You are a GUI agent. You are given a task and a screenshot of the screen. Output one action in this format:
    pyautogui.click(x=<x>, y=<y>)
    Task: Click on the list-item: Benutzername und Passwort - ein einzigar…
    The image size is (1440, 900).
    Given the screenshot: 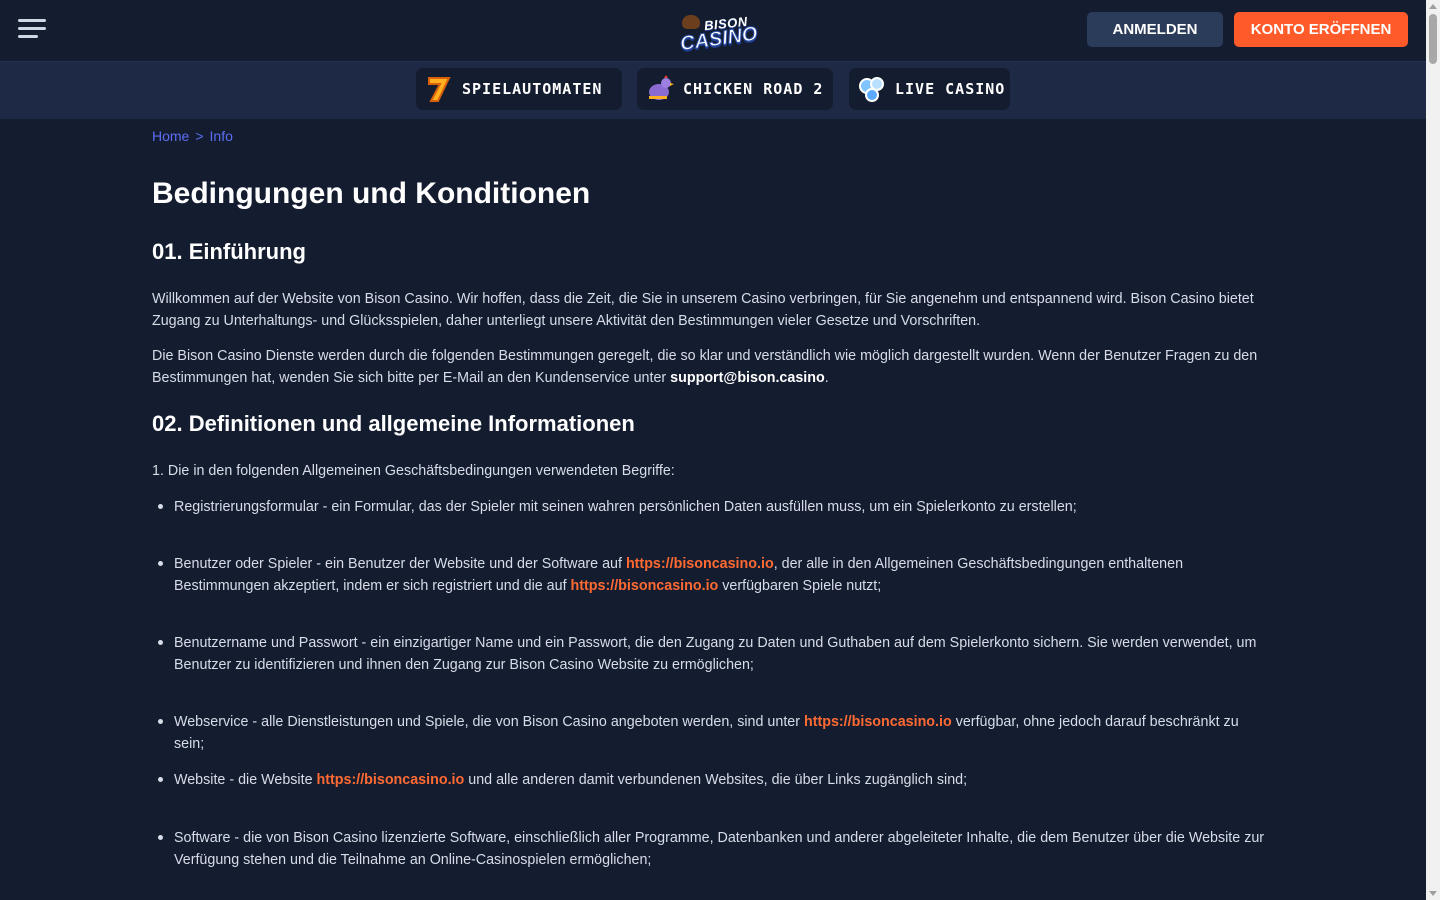 What is the action you would take?
    pyautogui.click(x=709, y=654)
    